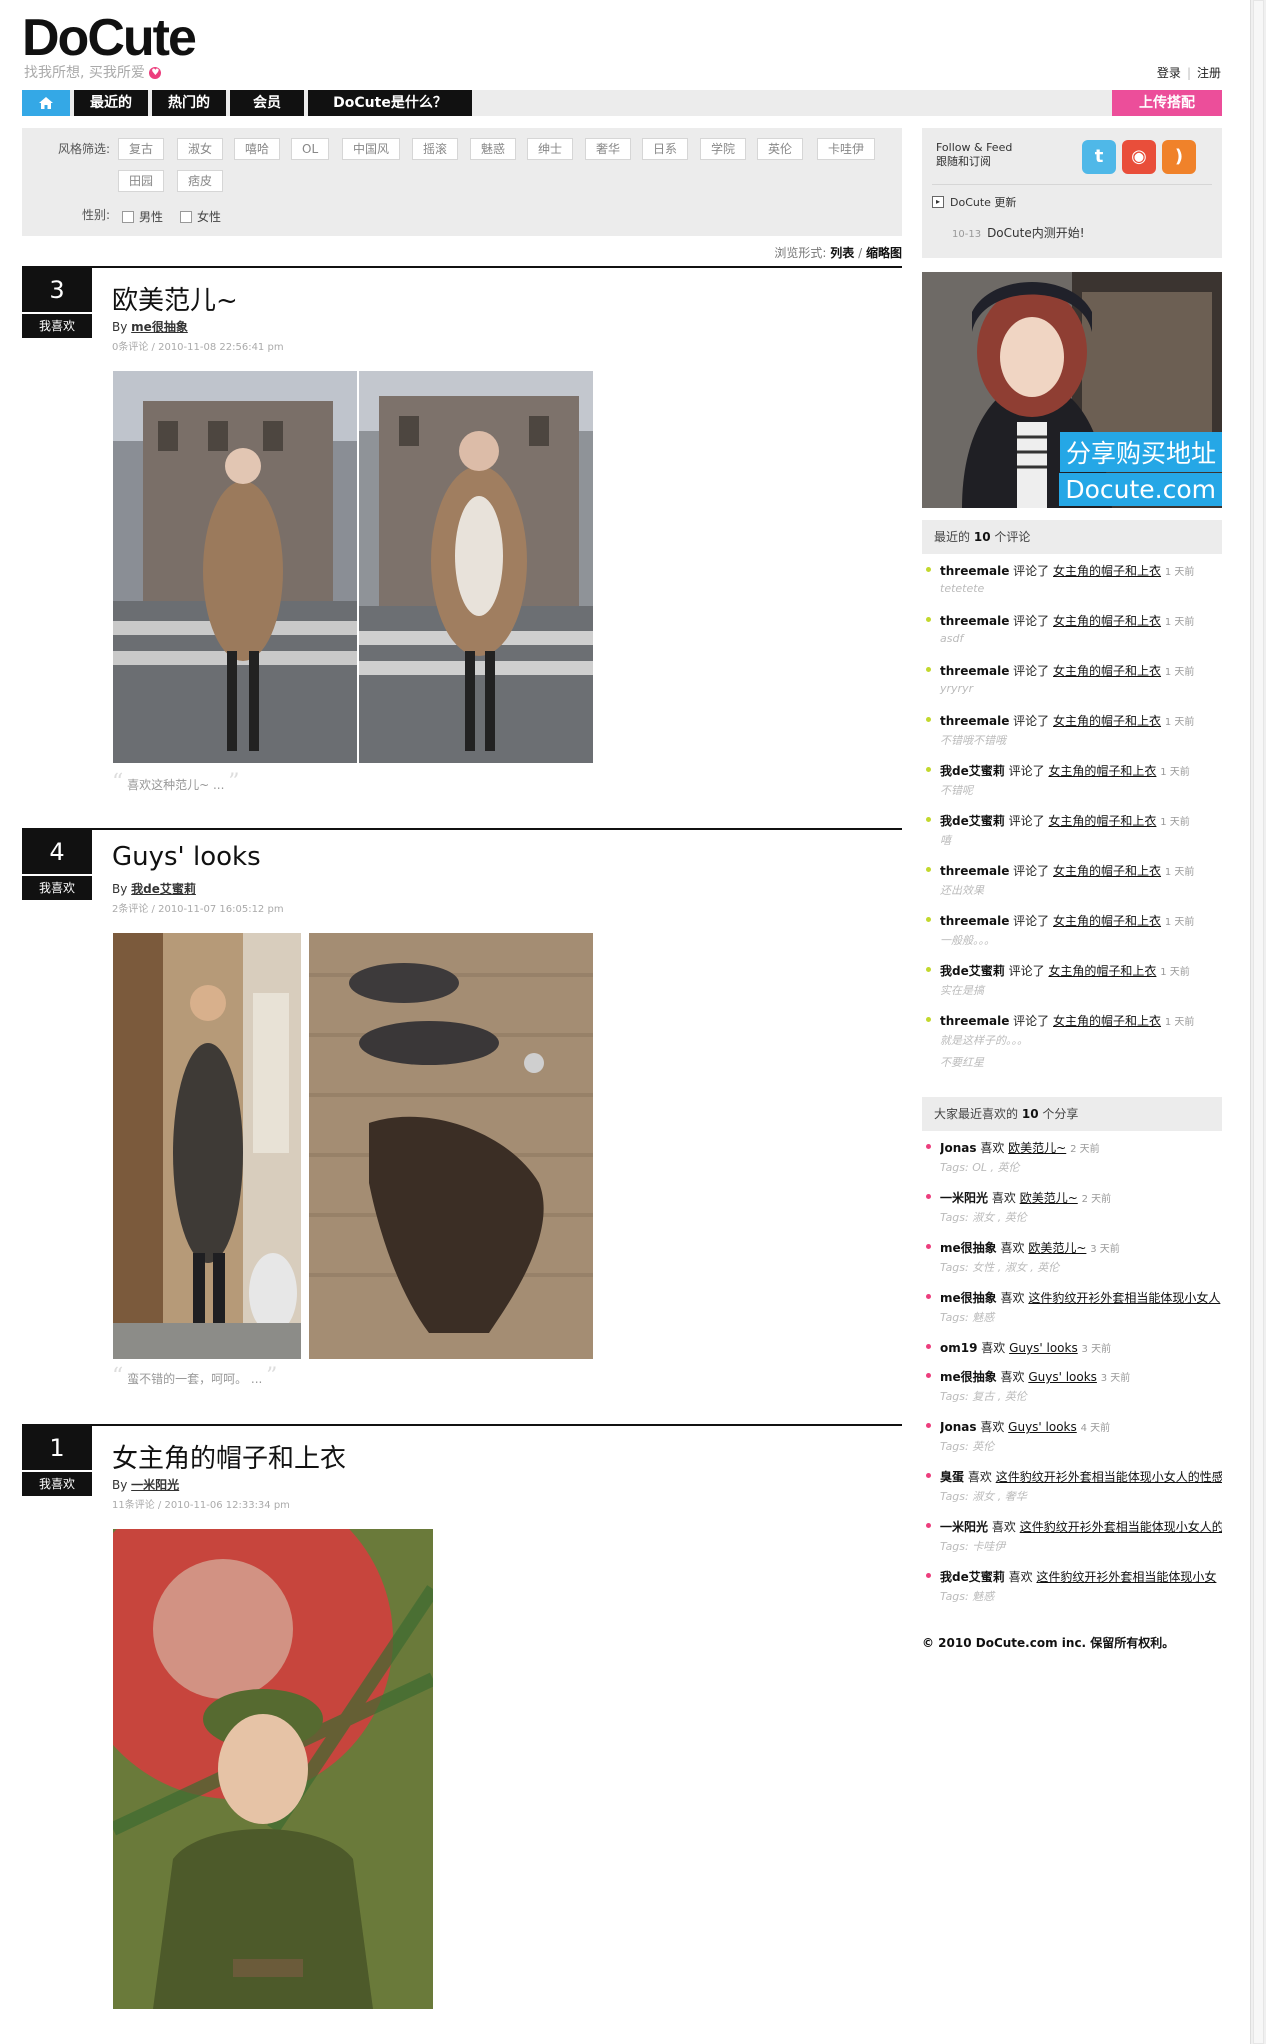  Describe the element at coordinates (980, 1167) in the screenshot. I see `like-tags: Tags: OL , 英伦` at that location.